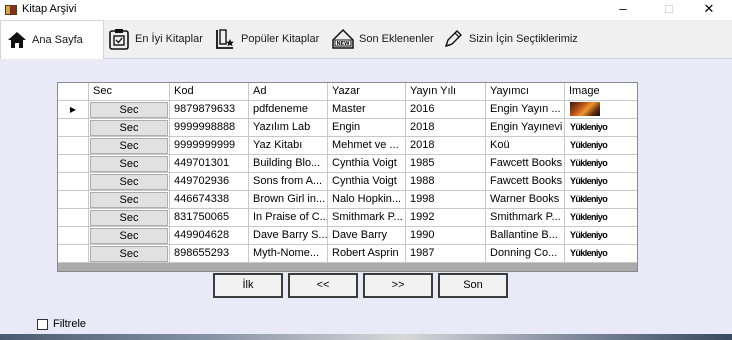  What do you see at coordinates (398, 285) in the screenshot?
I see `next-page-button: >>` at bounding box center [398, 285].